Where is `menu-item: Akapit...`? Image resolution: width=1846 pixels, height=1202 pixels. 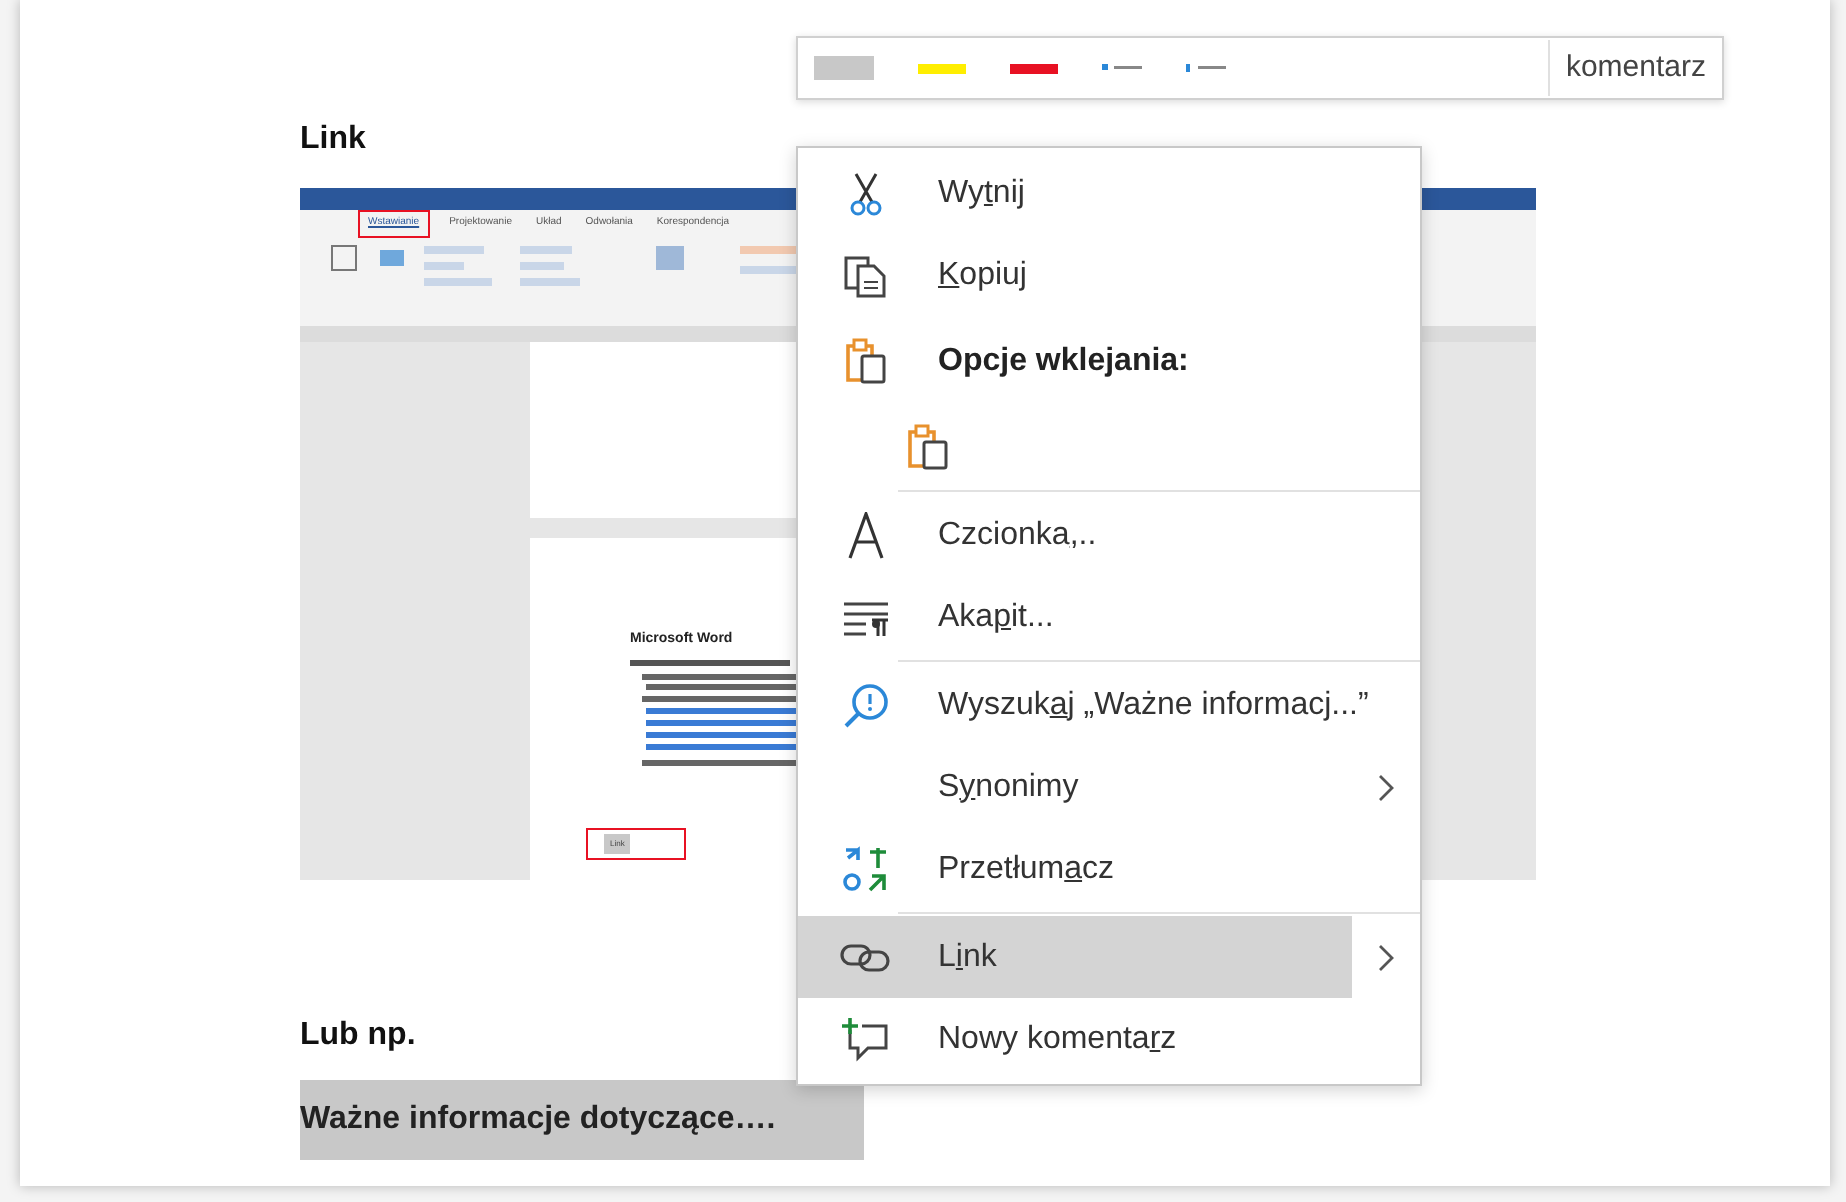
menu-item: Akapit... is located at coordinates (1109, 617).